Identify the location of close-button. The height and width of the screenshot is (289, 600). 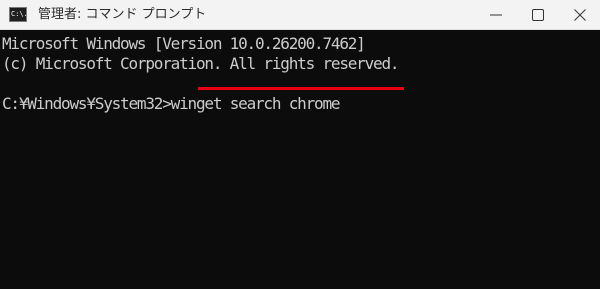
(580, 15).